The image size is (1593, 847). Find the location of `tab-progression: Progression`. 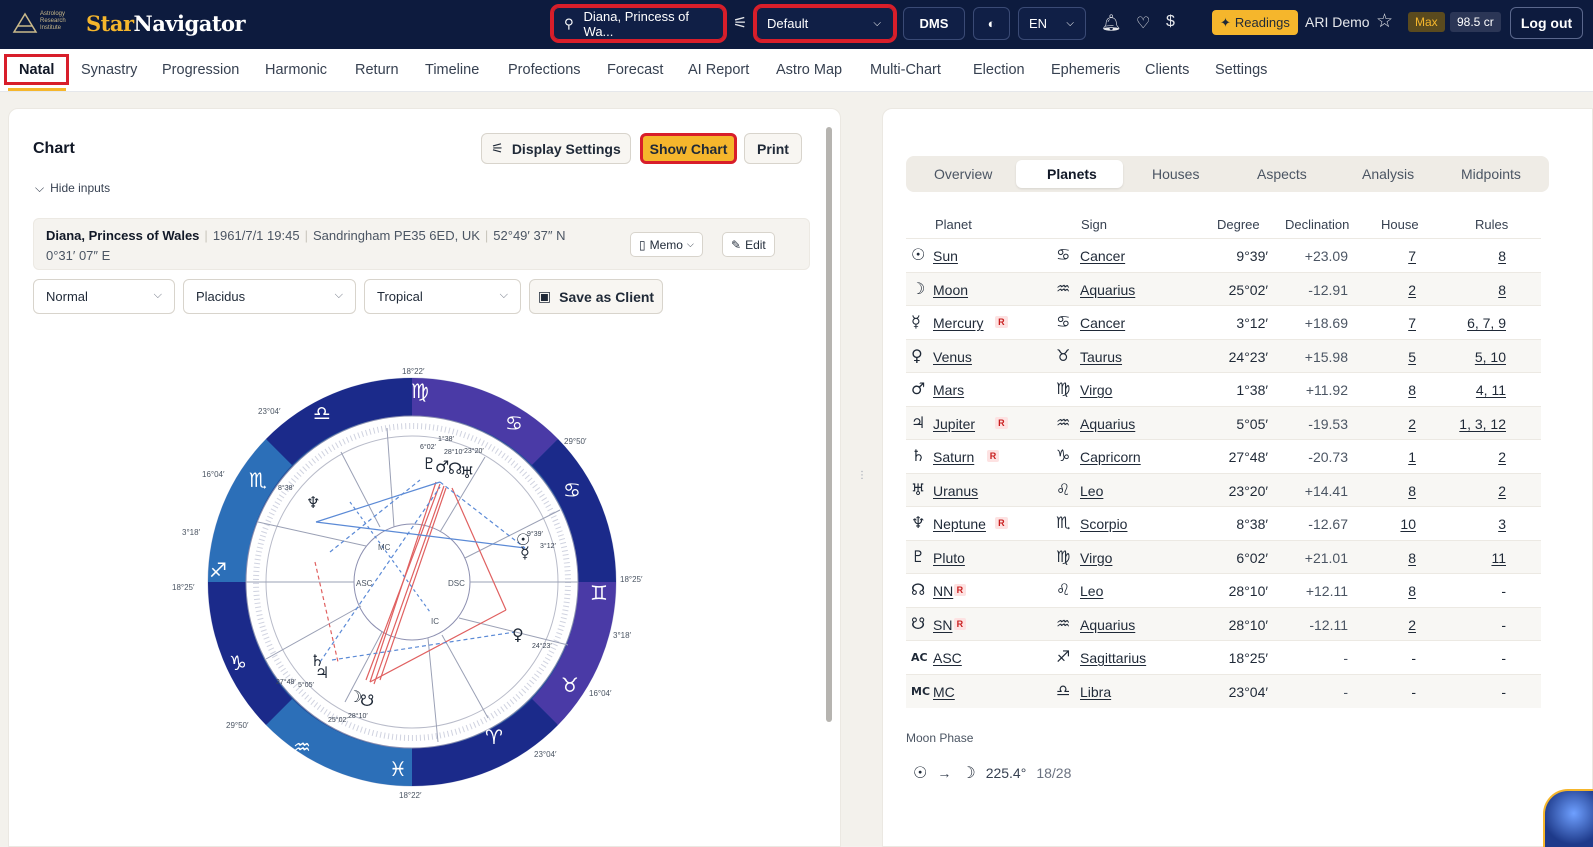

tab-progression: Progression is located at coordinates (200, 70).